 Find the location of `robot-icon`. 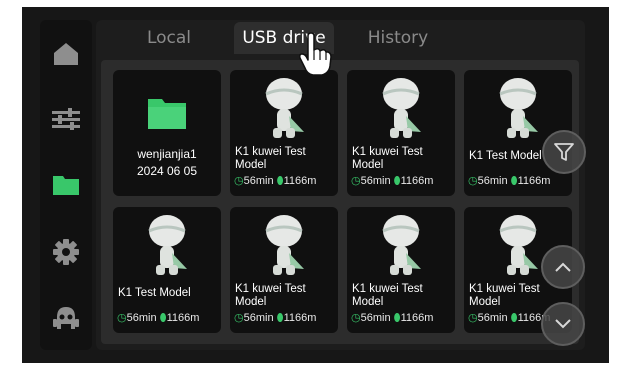

robot-icon is located at coordinates (66, 318).